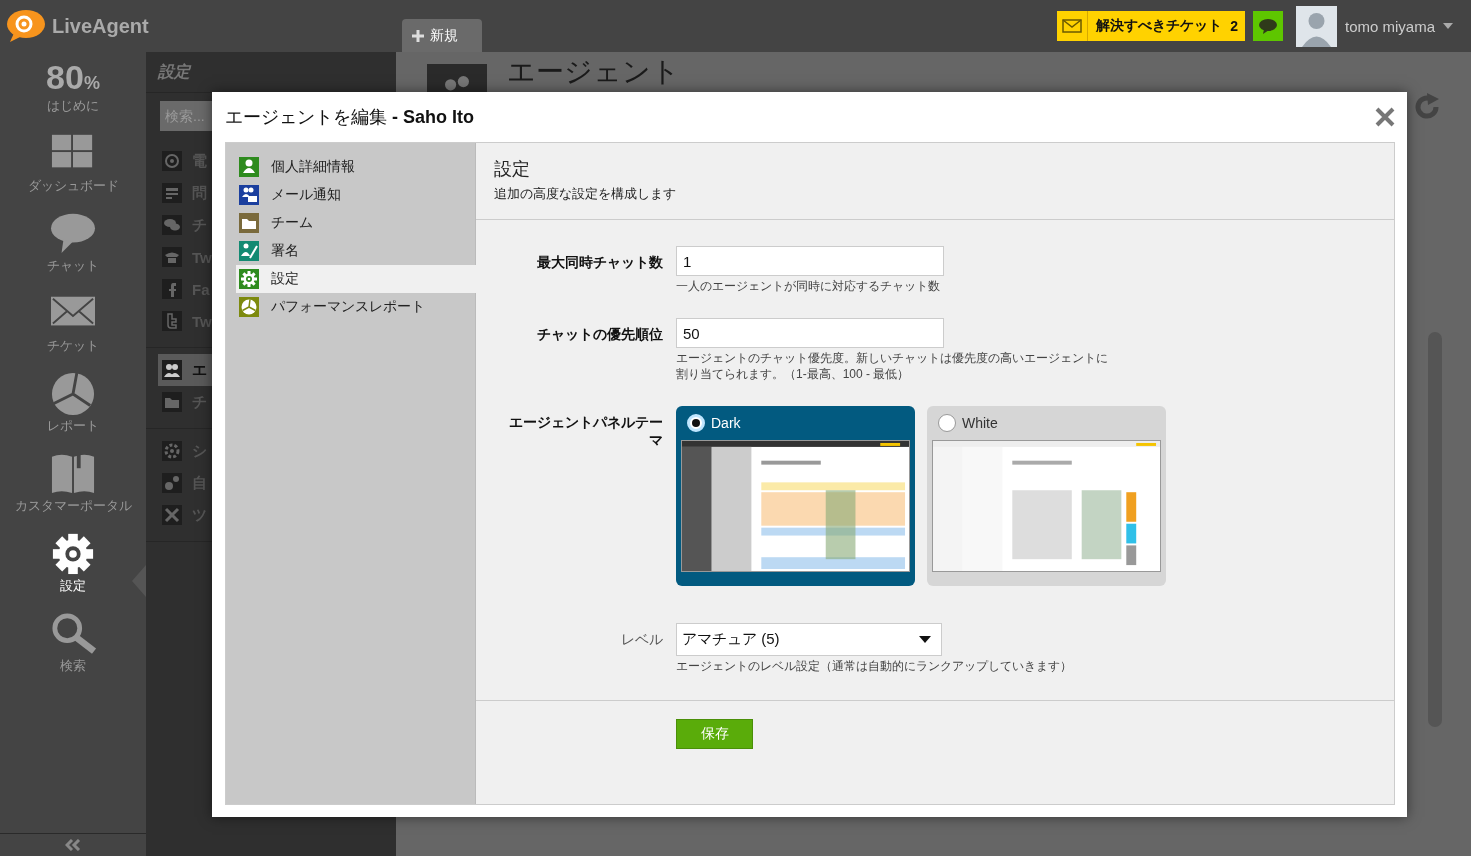  Describe the element at coordinates (1234, 26) in the screenshot. I see `ticket-count: 2` at that location.